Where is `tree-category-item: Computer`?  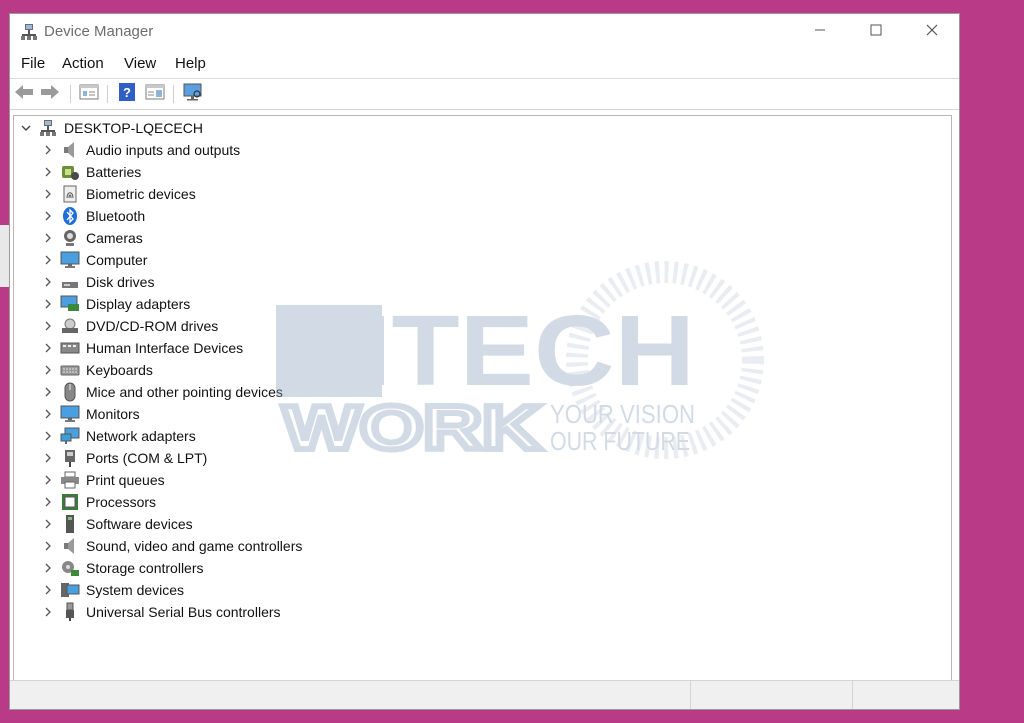
tree-category-item: Computer is located at coordinates (93, 260).